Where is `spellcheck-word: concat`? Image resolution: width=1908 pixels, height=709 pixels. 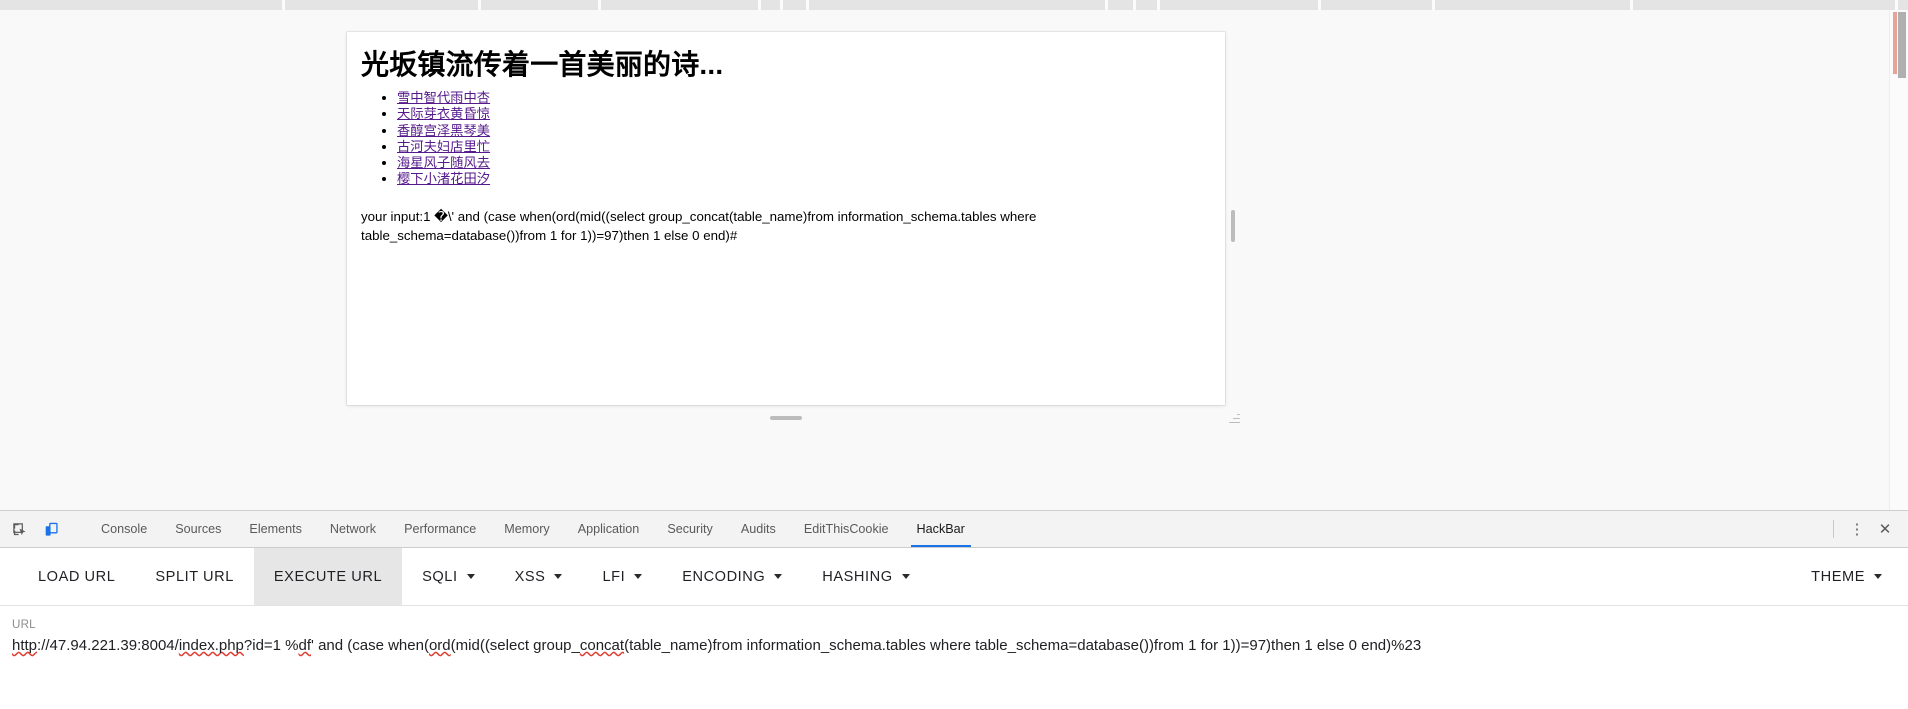 spellcheck-word: concat is located at coordinates (602, 645).